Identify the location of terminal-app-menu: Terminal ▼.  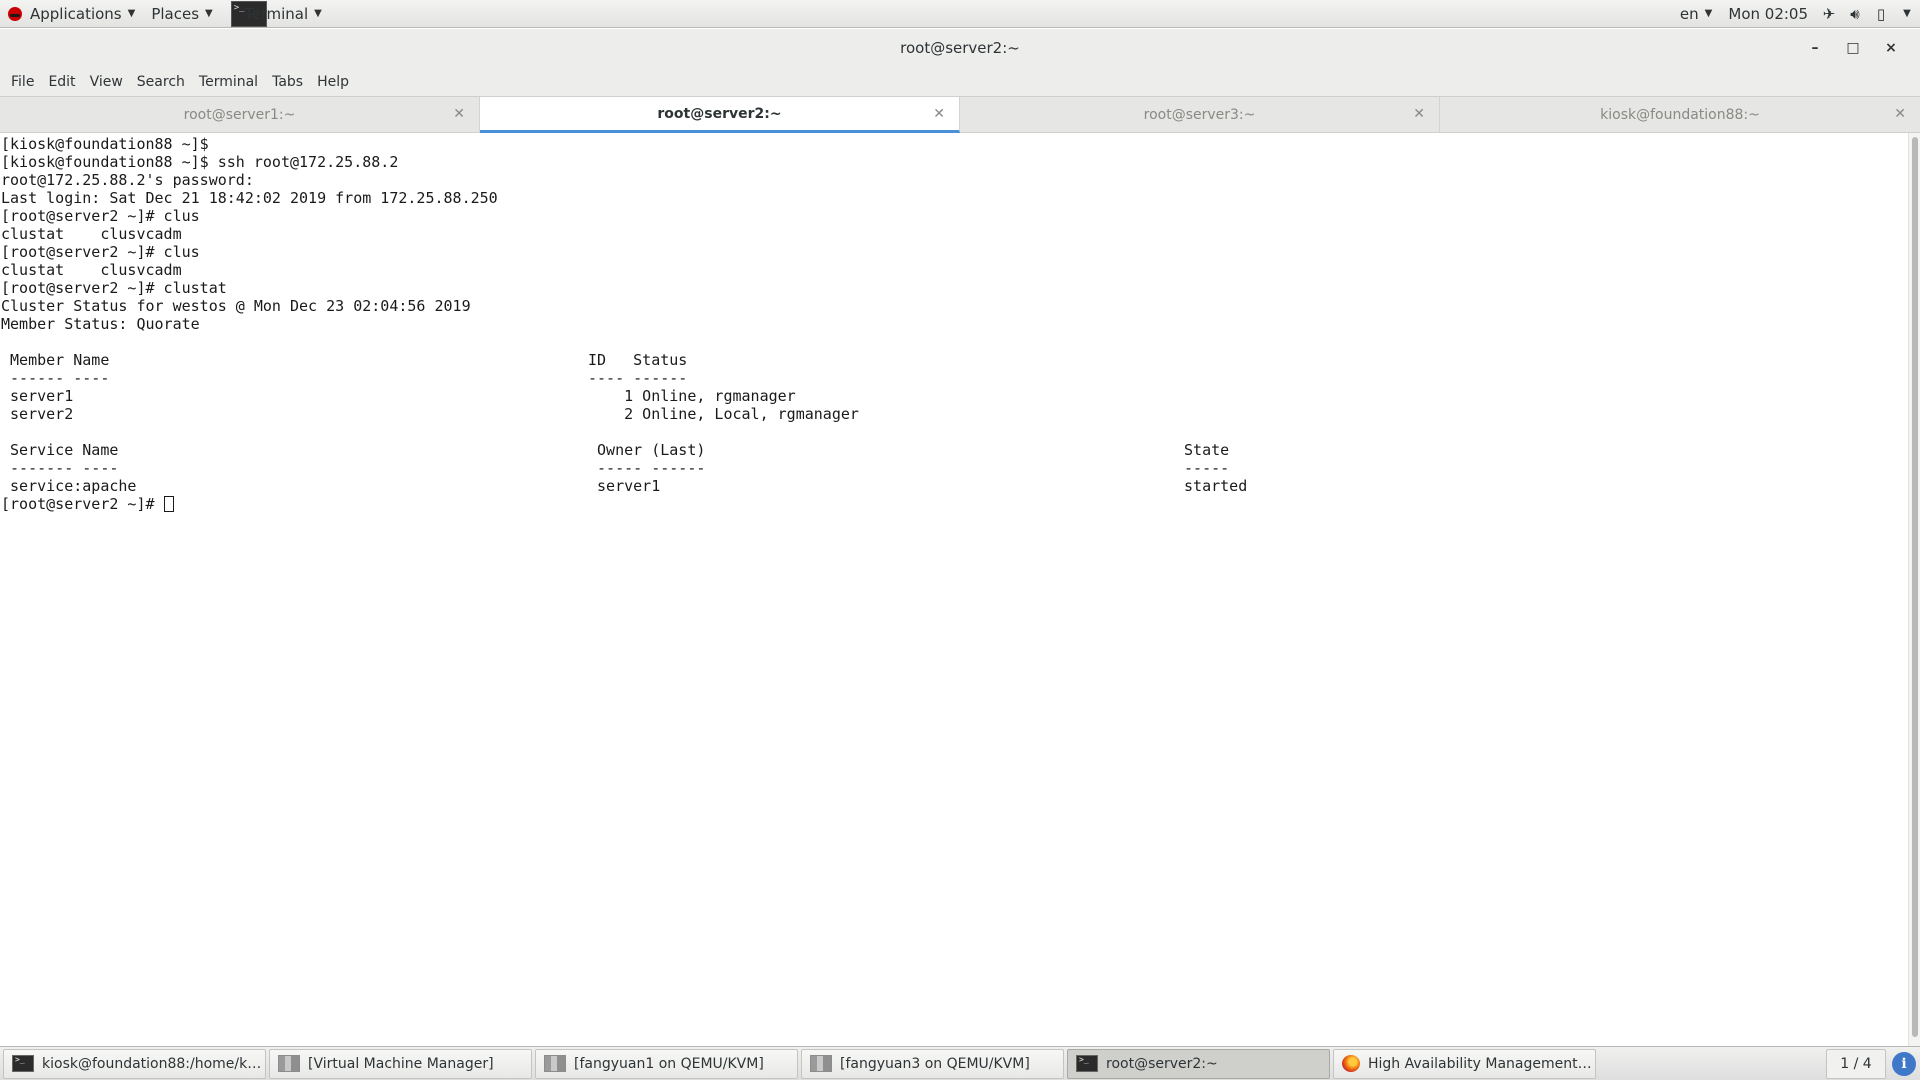
(275, 14).